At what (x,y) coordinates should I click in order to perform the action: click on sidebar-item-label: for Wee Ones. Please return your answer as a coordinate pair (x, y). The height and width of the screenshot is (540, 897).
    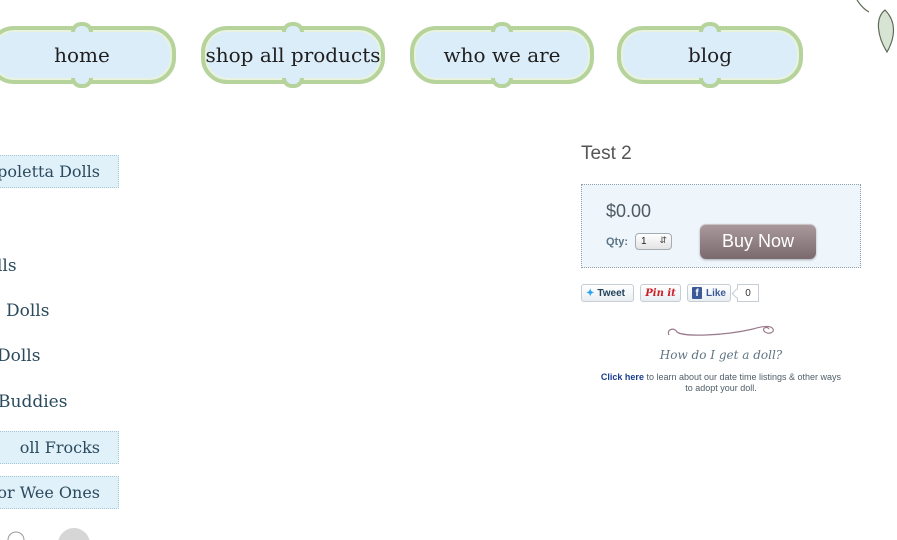
    Looking at the image, I should click on (50, 492).